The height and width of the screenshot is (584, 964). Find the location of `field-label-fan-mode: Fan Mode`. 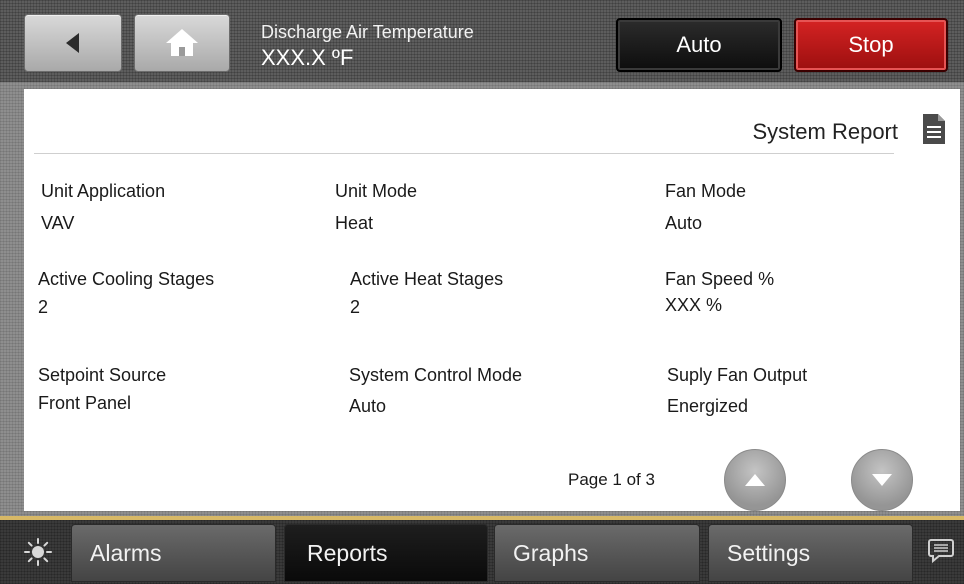

field-label-fan-mode: Fan Mode is located at coordinates (706, 191).